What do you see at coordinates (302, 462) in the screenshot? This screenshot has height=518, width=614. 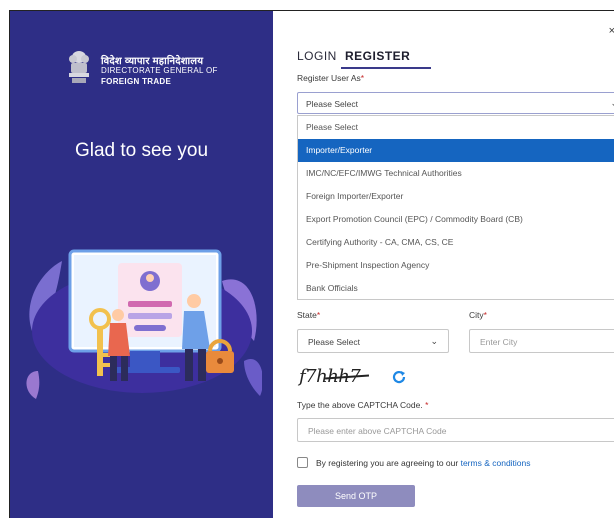 I see `terms-checkbox` at bounding box center [302, 462].